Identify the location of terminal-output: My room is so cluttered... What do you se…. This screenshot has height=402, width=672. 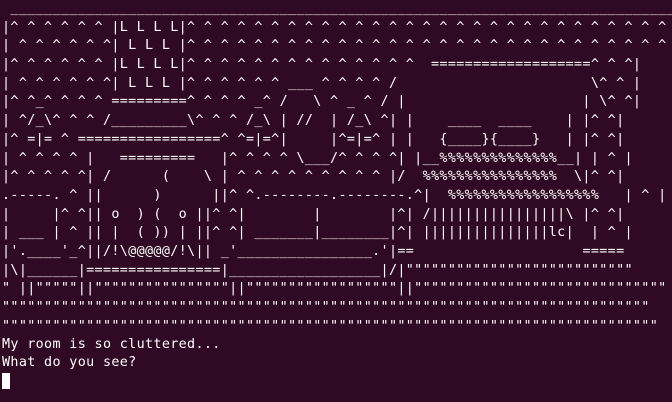
(337, 354).